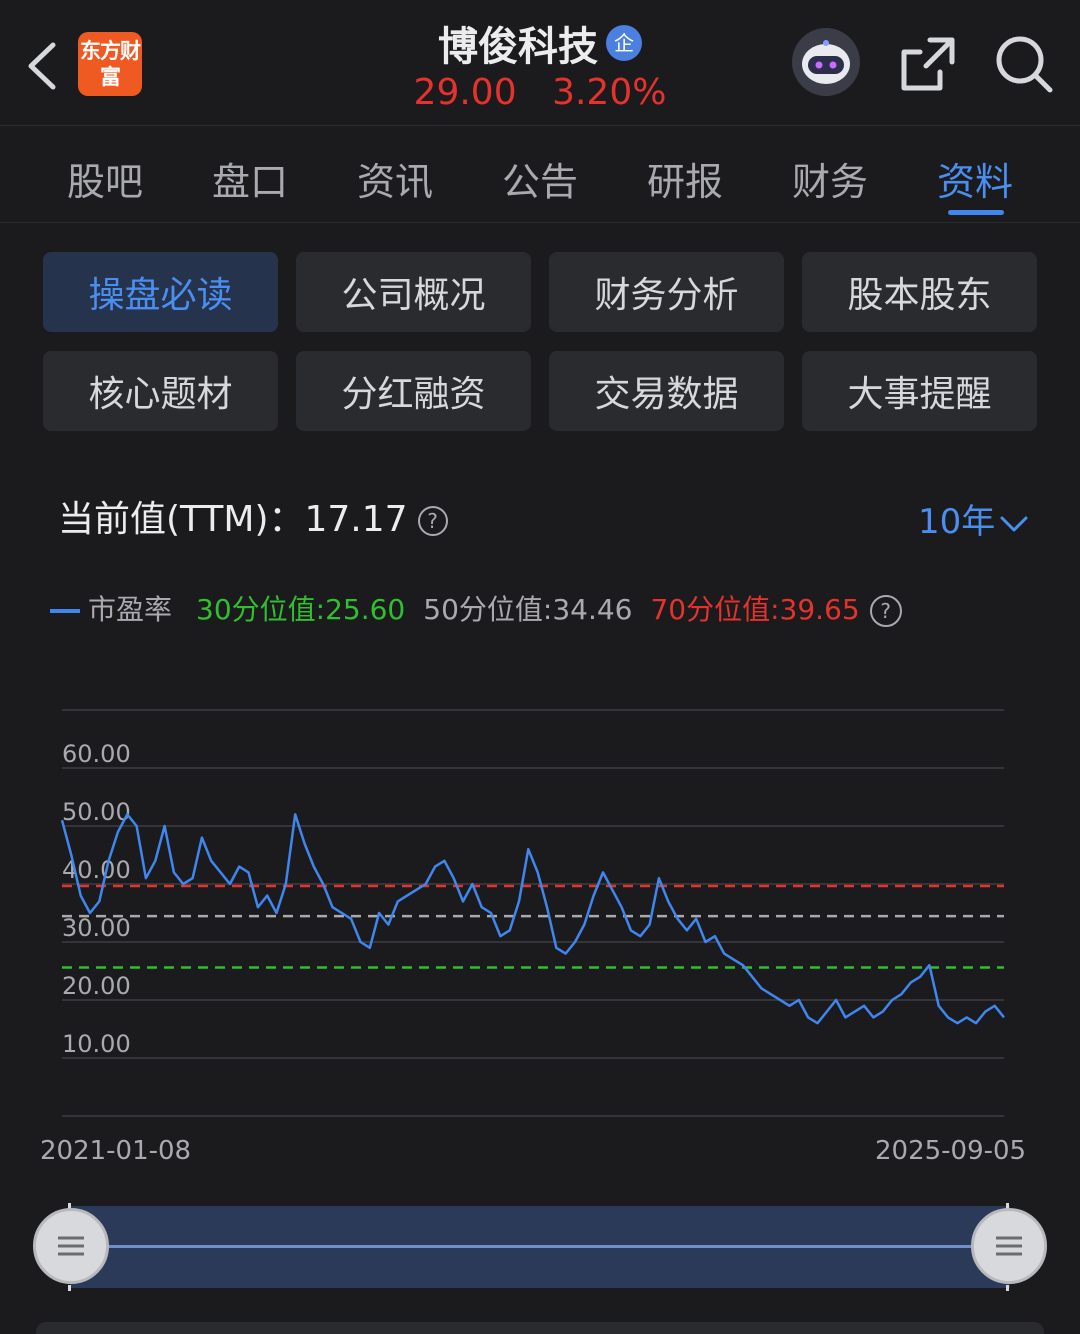  What do you see at coordinates (105, 178) in the screenshot?
I see `tab-guba: 股吧` at bounding box center [105, 178].